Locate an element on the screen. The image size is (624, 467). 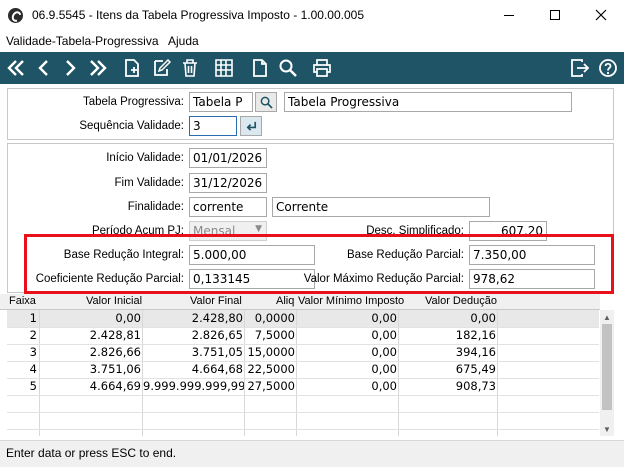
sequencia-enter-button is located at coordinates (251, 126).